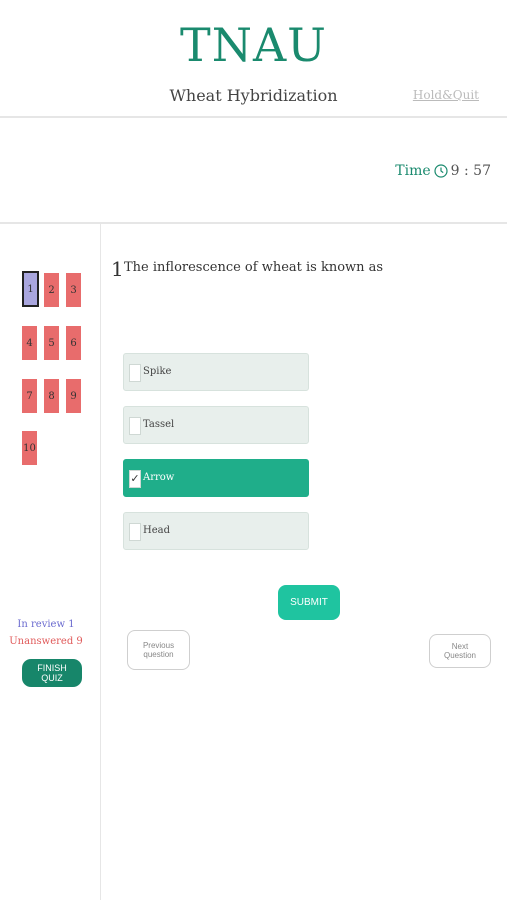 The image size is (507, 900). What do you see at coordinates (52, 673) in the screenshot?
I see `finish-quiz-button: FINISH QUIZ` at bounding box center [52, 673].